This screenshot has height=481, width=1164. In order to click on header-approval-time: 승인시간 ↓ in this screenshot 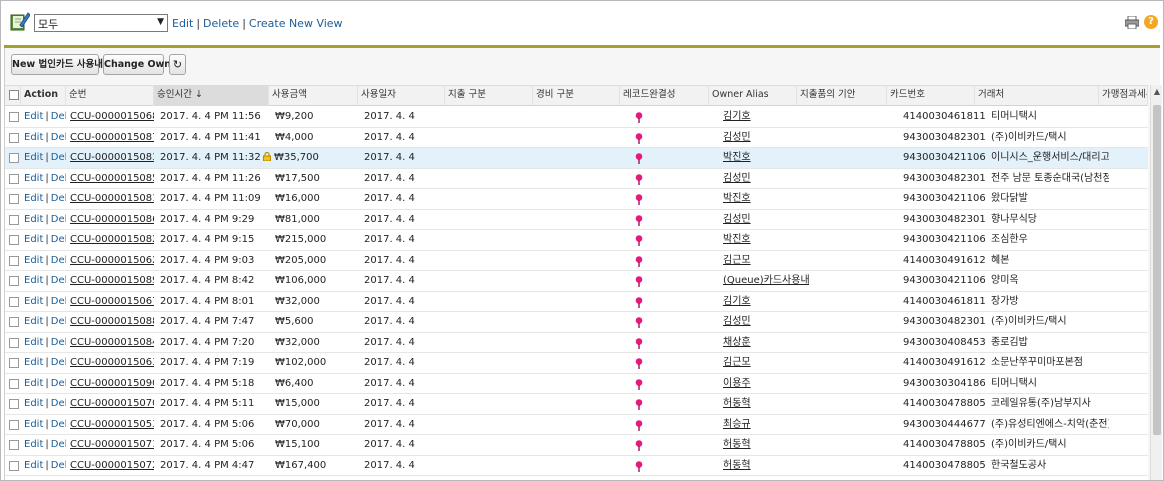, I will do `click(211, 96)`.